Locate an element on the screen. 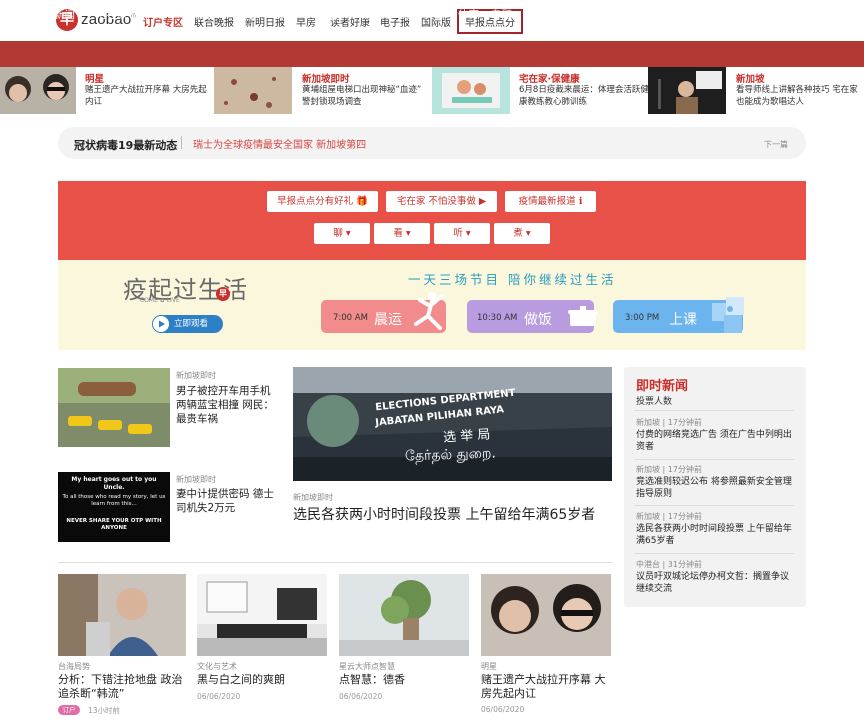 Image resolution: width=864 pixels, height=720 pixels. strip-thumb-star is located at coordinates (38, 90).